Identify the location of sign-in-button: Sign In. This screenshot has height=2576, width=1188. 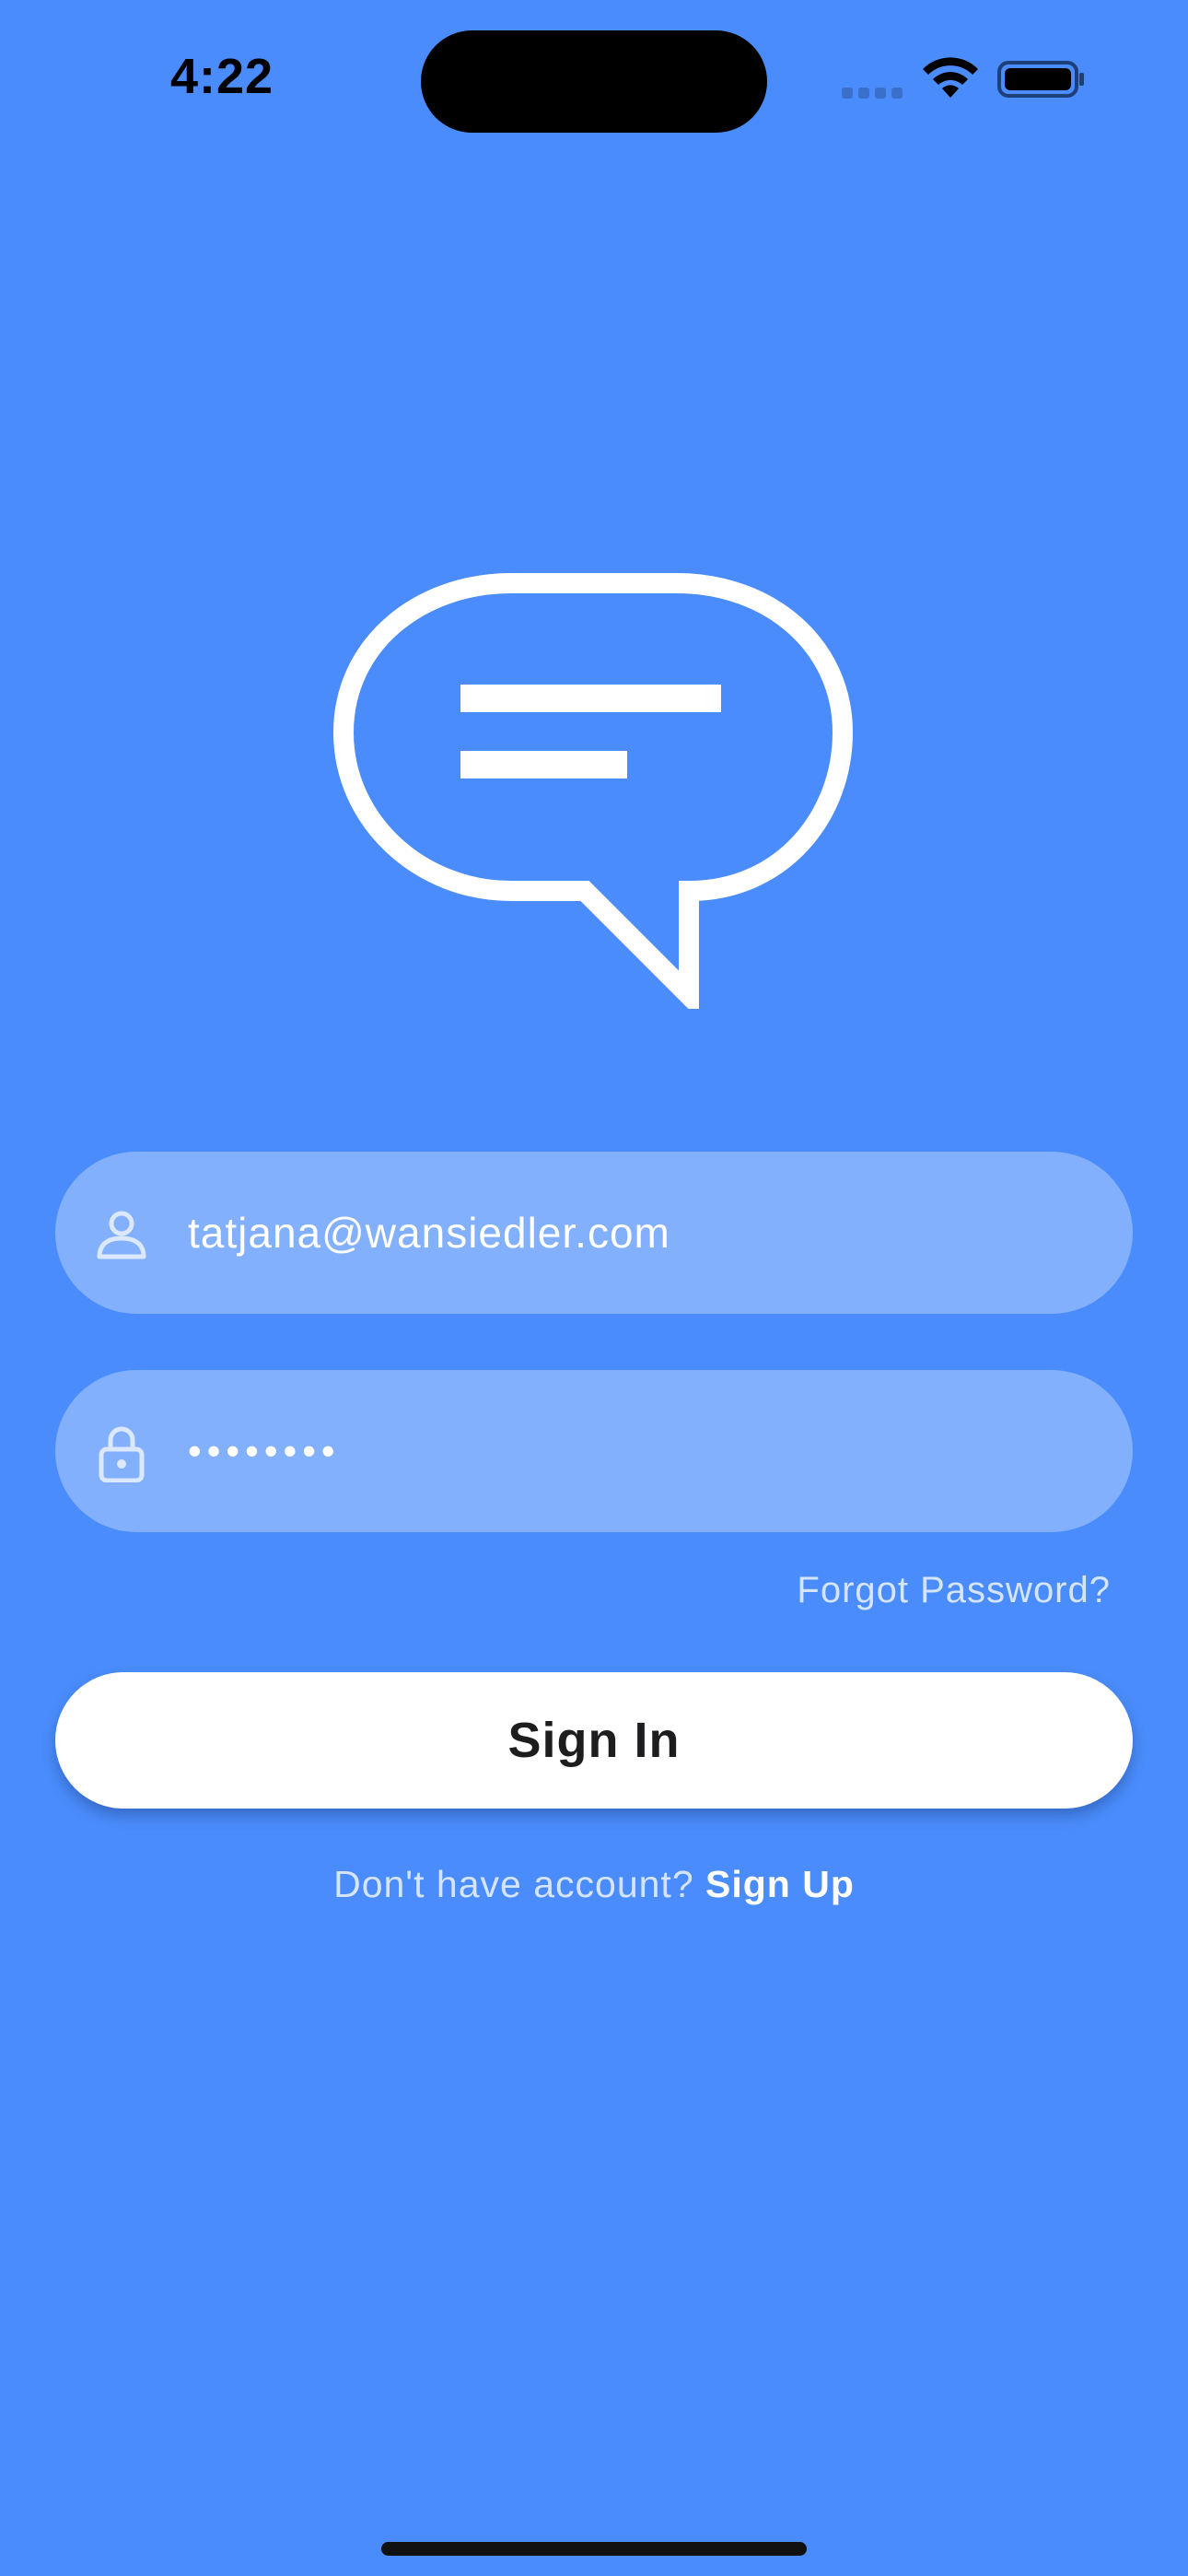
(594, 1740).